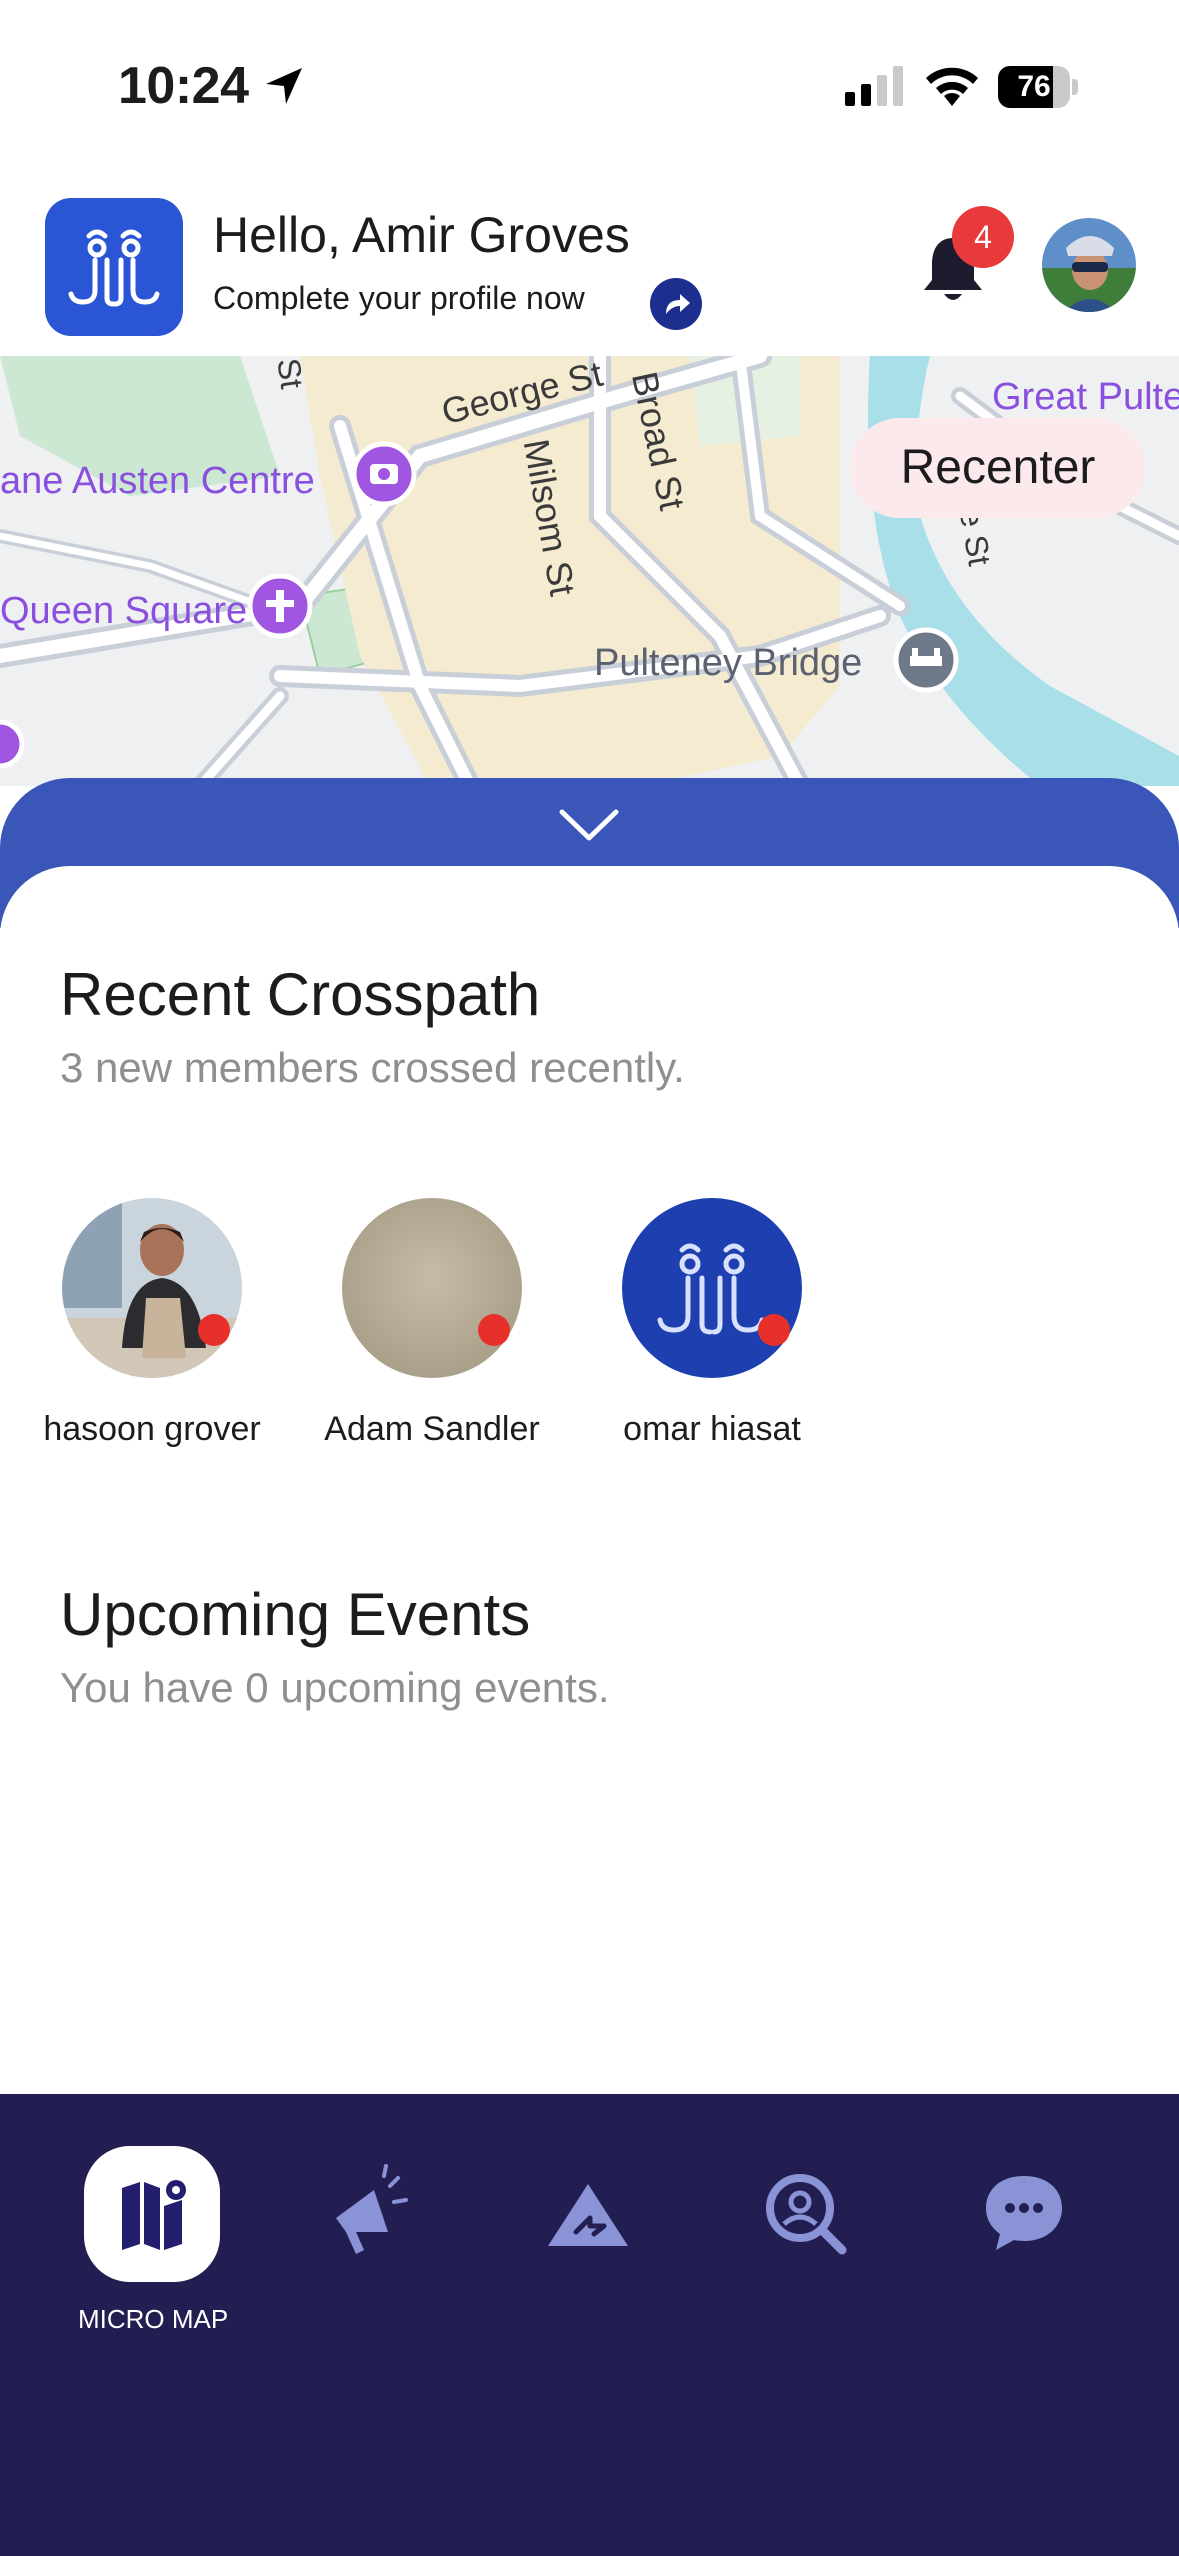 The image size is (1179, 2556). I want to click on megaphone-icon, so click(372, 2209).